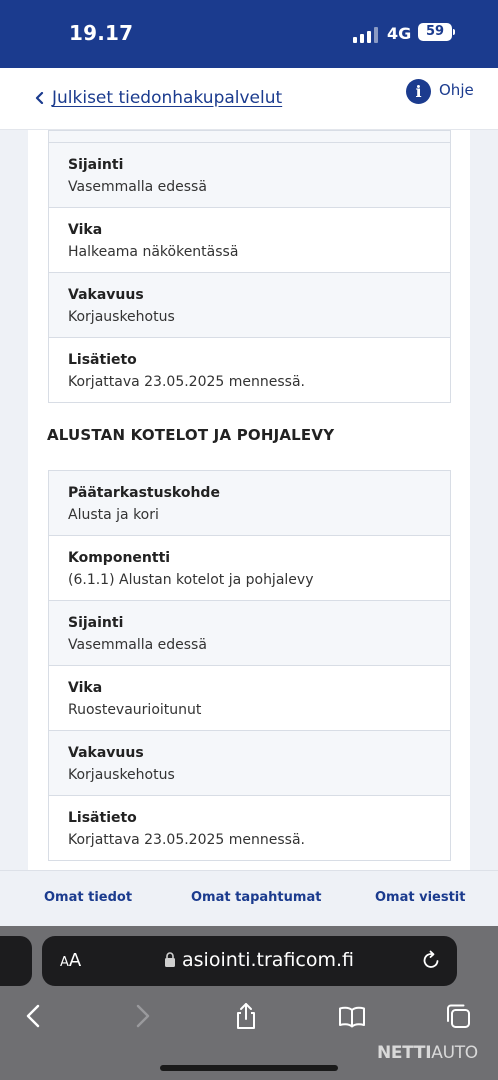 This screenshot has height=1080, width=498. Describe the element at coordinates (135, 710) in the screenshot. I see `row-value: Ruostevaurioitunut` at that location.